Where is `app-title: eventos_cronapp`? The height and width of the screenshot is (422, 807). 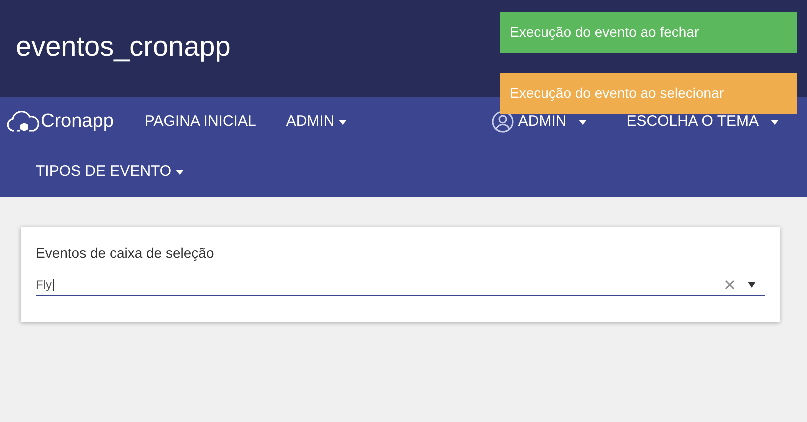
app-title: eventos_cronapp is located at coordinates (123, 48).